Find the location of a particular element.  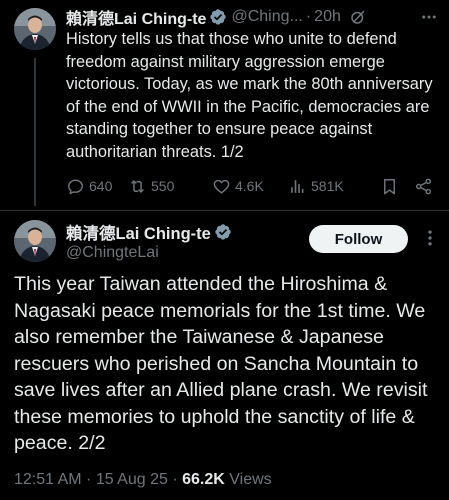

author-name-2: 賴清德Lai Ching-te is located at coordinates (138, 232).